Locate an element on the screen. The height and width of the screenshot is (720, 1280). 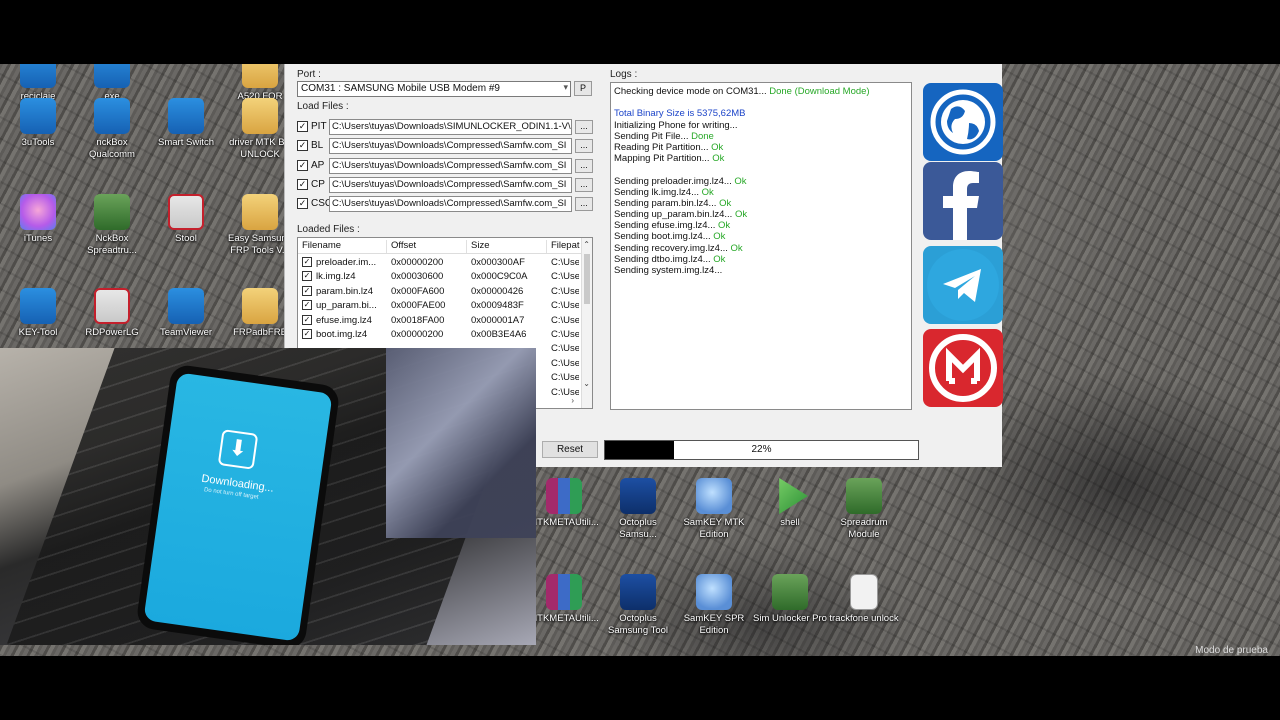
website-button is located at coordinates (963, 122).